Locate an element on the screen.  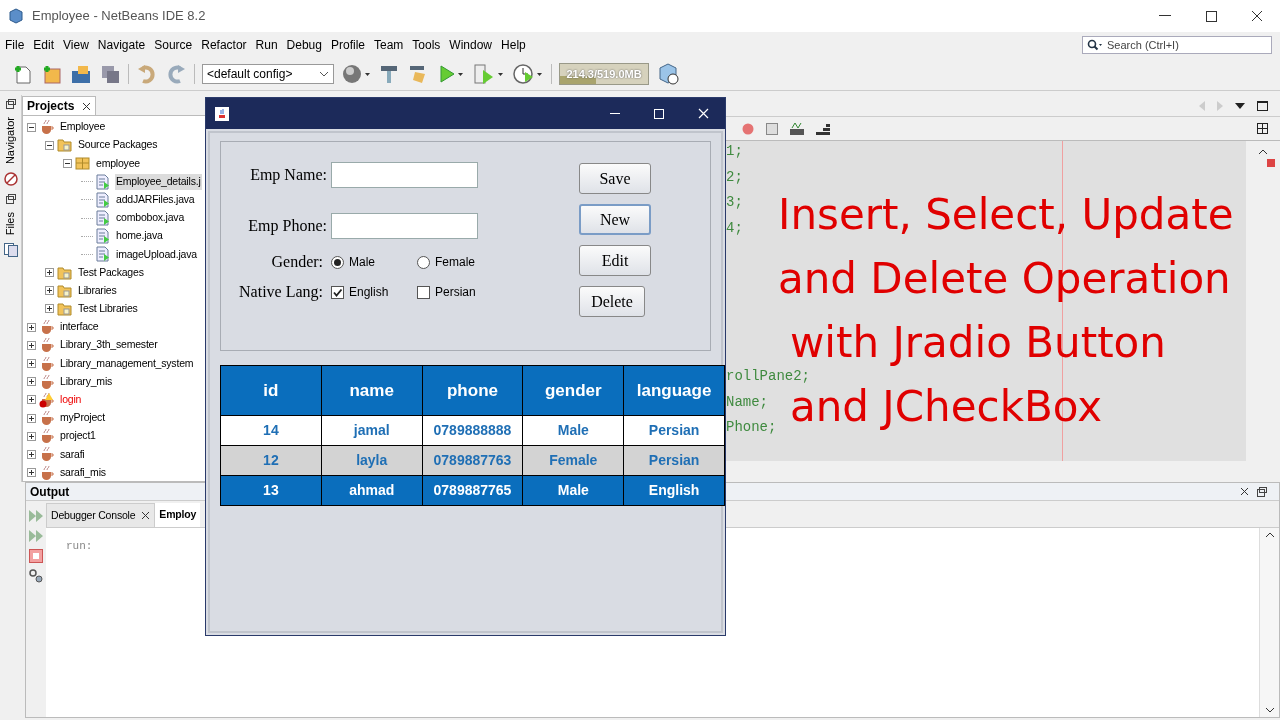
menu-item: Debug is located at coordinates (304, 45).